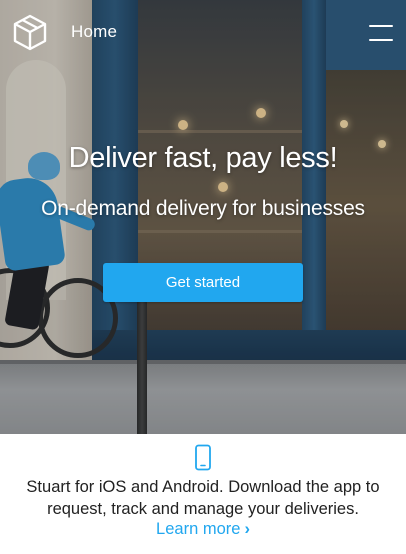  What do you see at coordinates (381, 33) in the screenshot?
I see `hamburger-menu-icon` at bounding box center [381, 33].